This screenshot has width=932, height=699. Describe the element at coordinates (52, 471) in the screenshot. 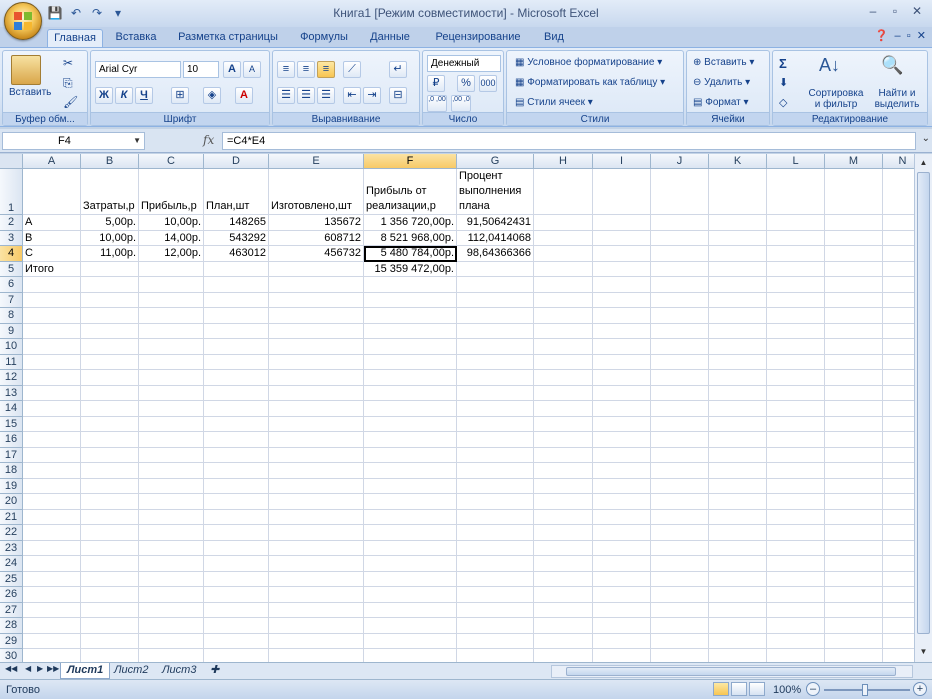

I see `cell-a18` at that location.